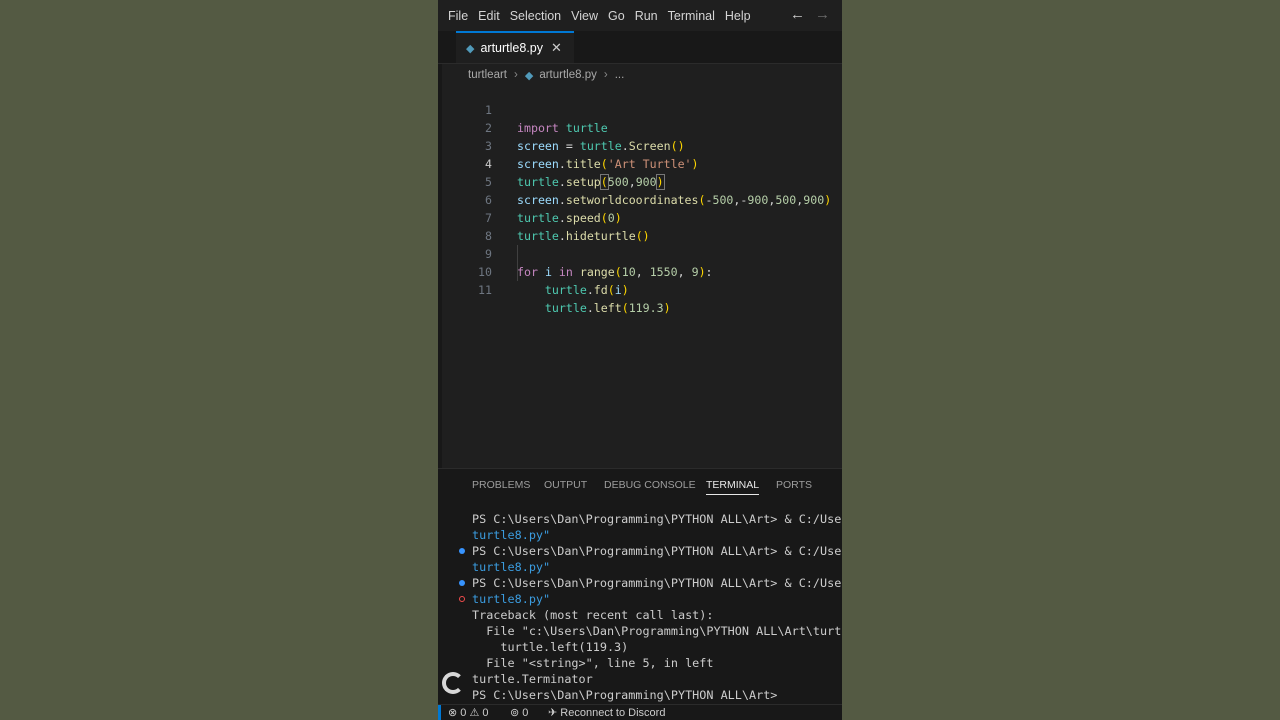 Image resolution: width=1280 pixels, height=720 pixels. Describe the element at coordinates (517, 263) in the screenshot. I see `indent-guide` at that location.